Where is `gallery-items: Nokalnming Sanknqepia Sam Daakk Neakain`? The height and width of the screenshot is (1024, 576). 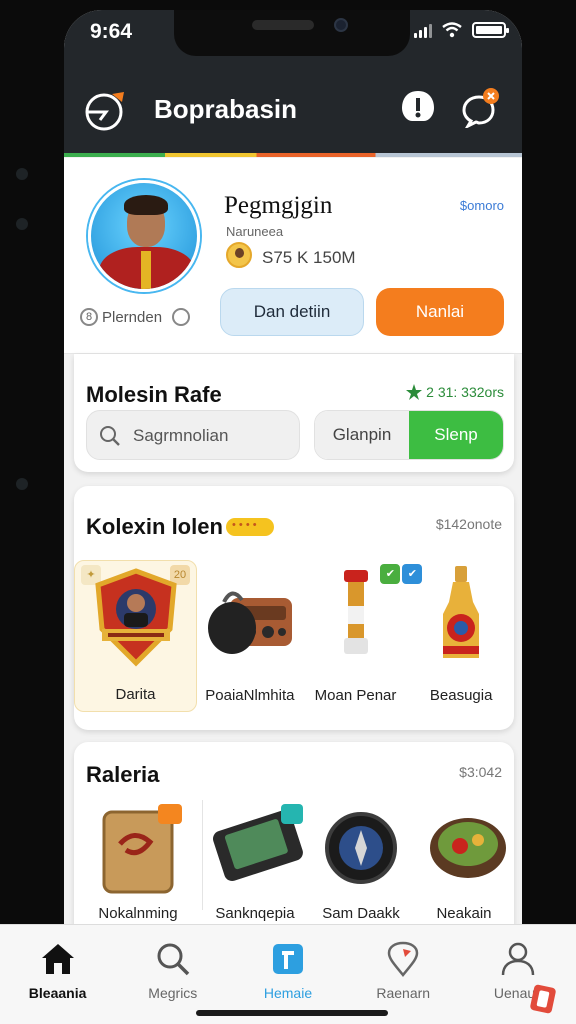 gallery-items: Nokalnming Sanknqepia Sam Daakk Neakain is located at coordinates (294, 864).